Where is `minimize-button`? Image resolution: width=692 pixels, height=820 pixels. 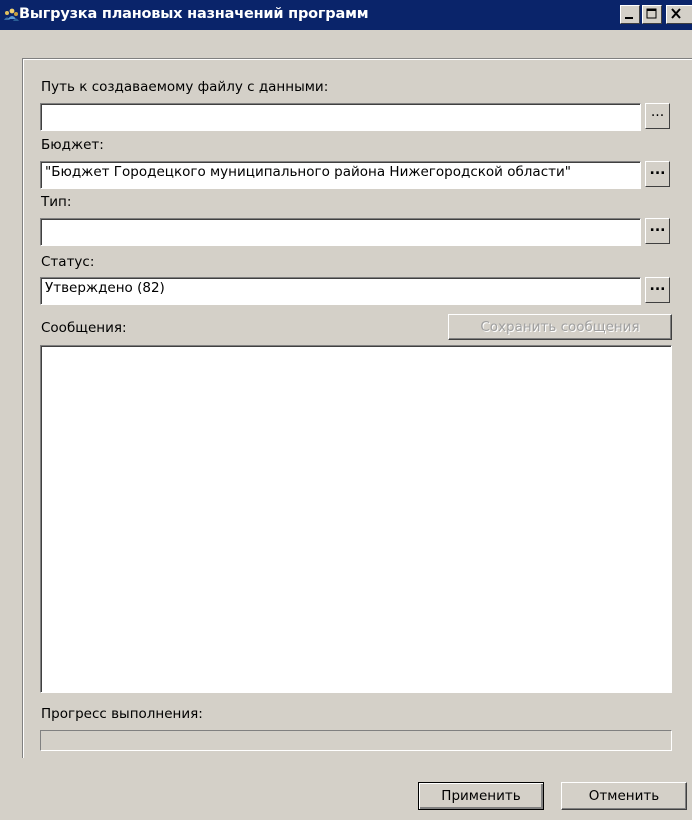 minimize-button is located at coordinates (630, 14).